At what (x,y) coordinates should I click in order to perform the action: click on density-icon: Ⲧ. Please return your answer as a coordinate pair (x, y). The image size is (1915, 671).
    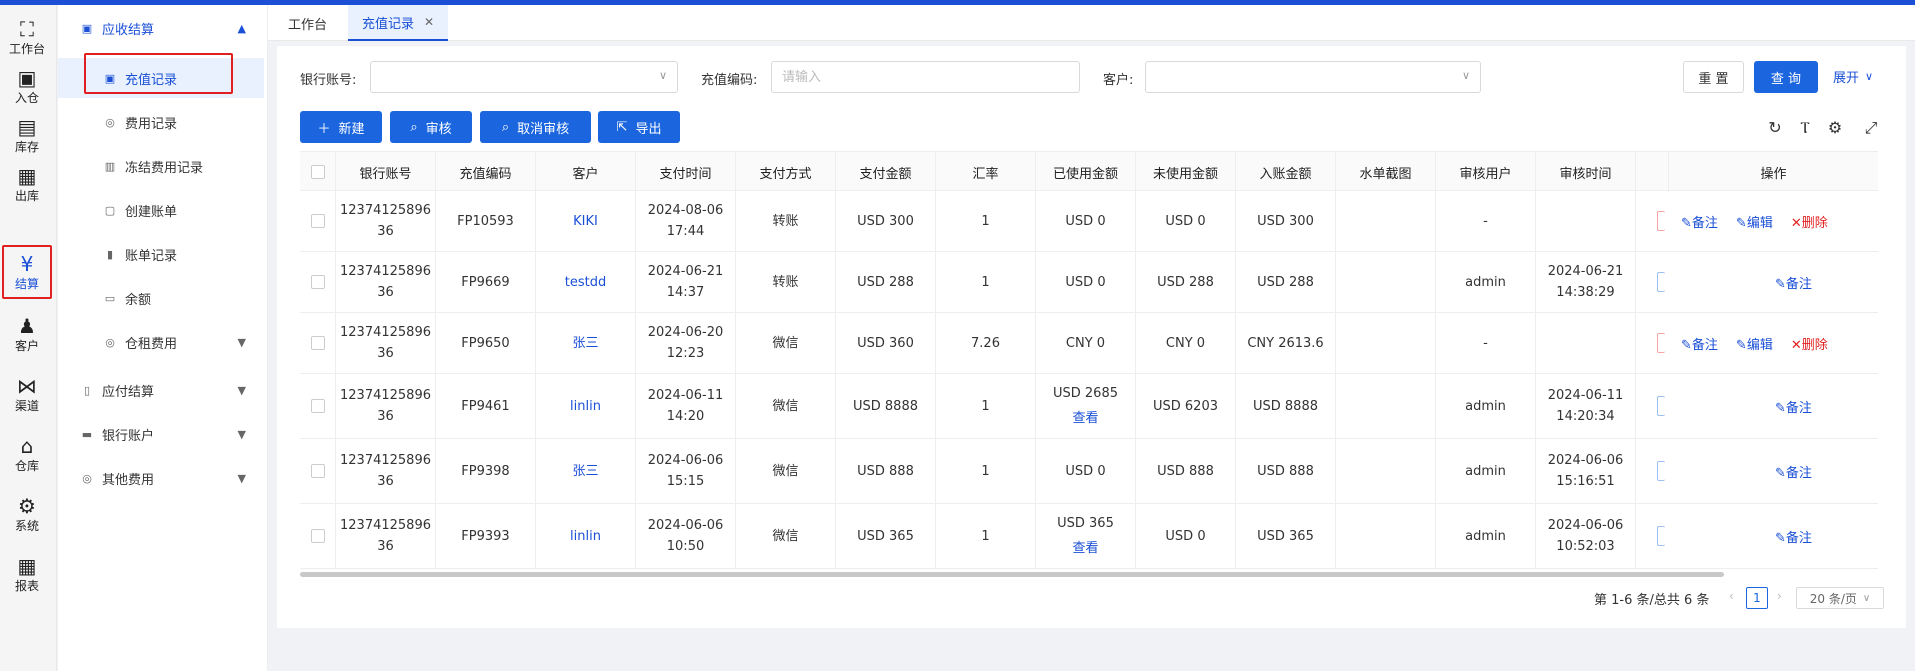
    Looking at the image, I should click on (1805, 128).